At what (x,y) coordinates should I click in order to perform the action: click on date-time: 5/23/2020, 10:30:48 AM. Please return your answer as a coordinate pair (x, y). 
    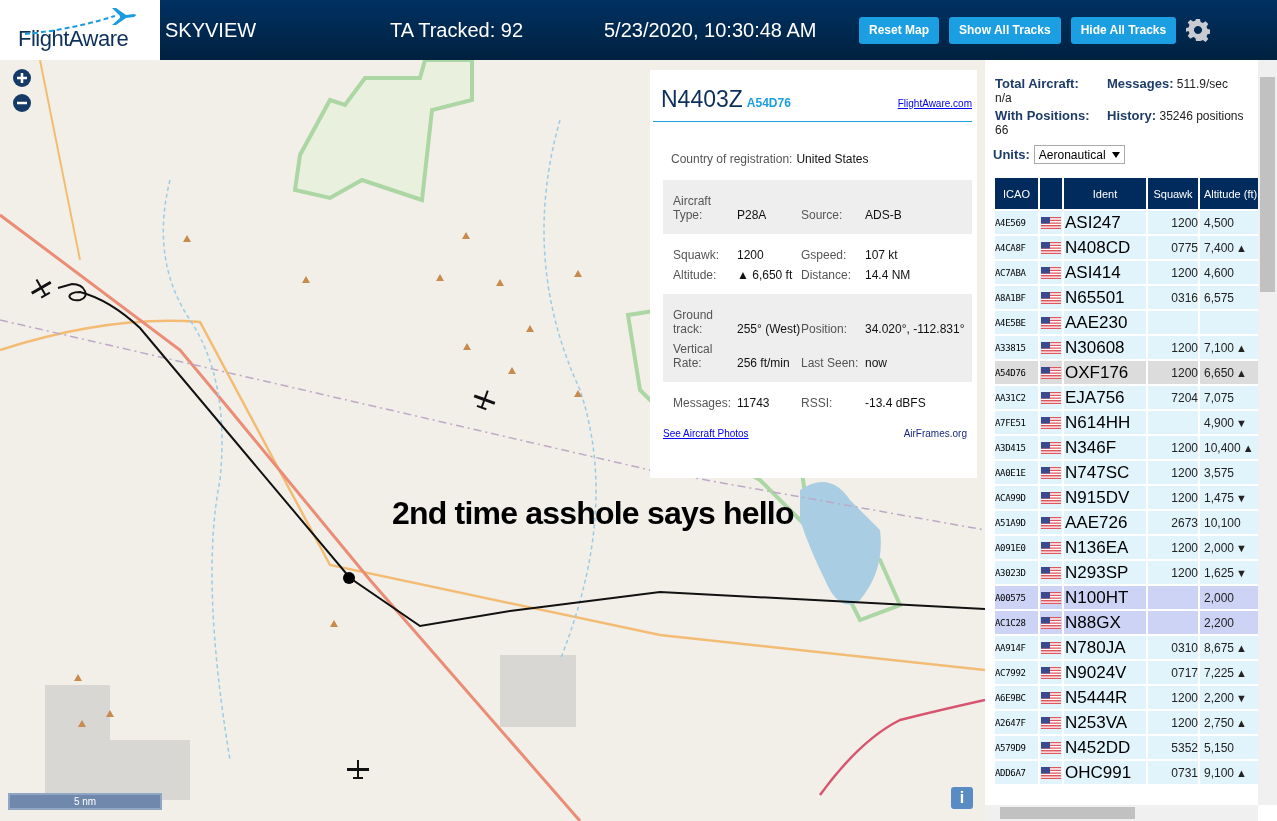
    Looking at the image, I should click on (711, 30).